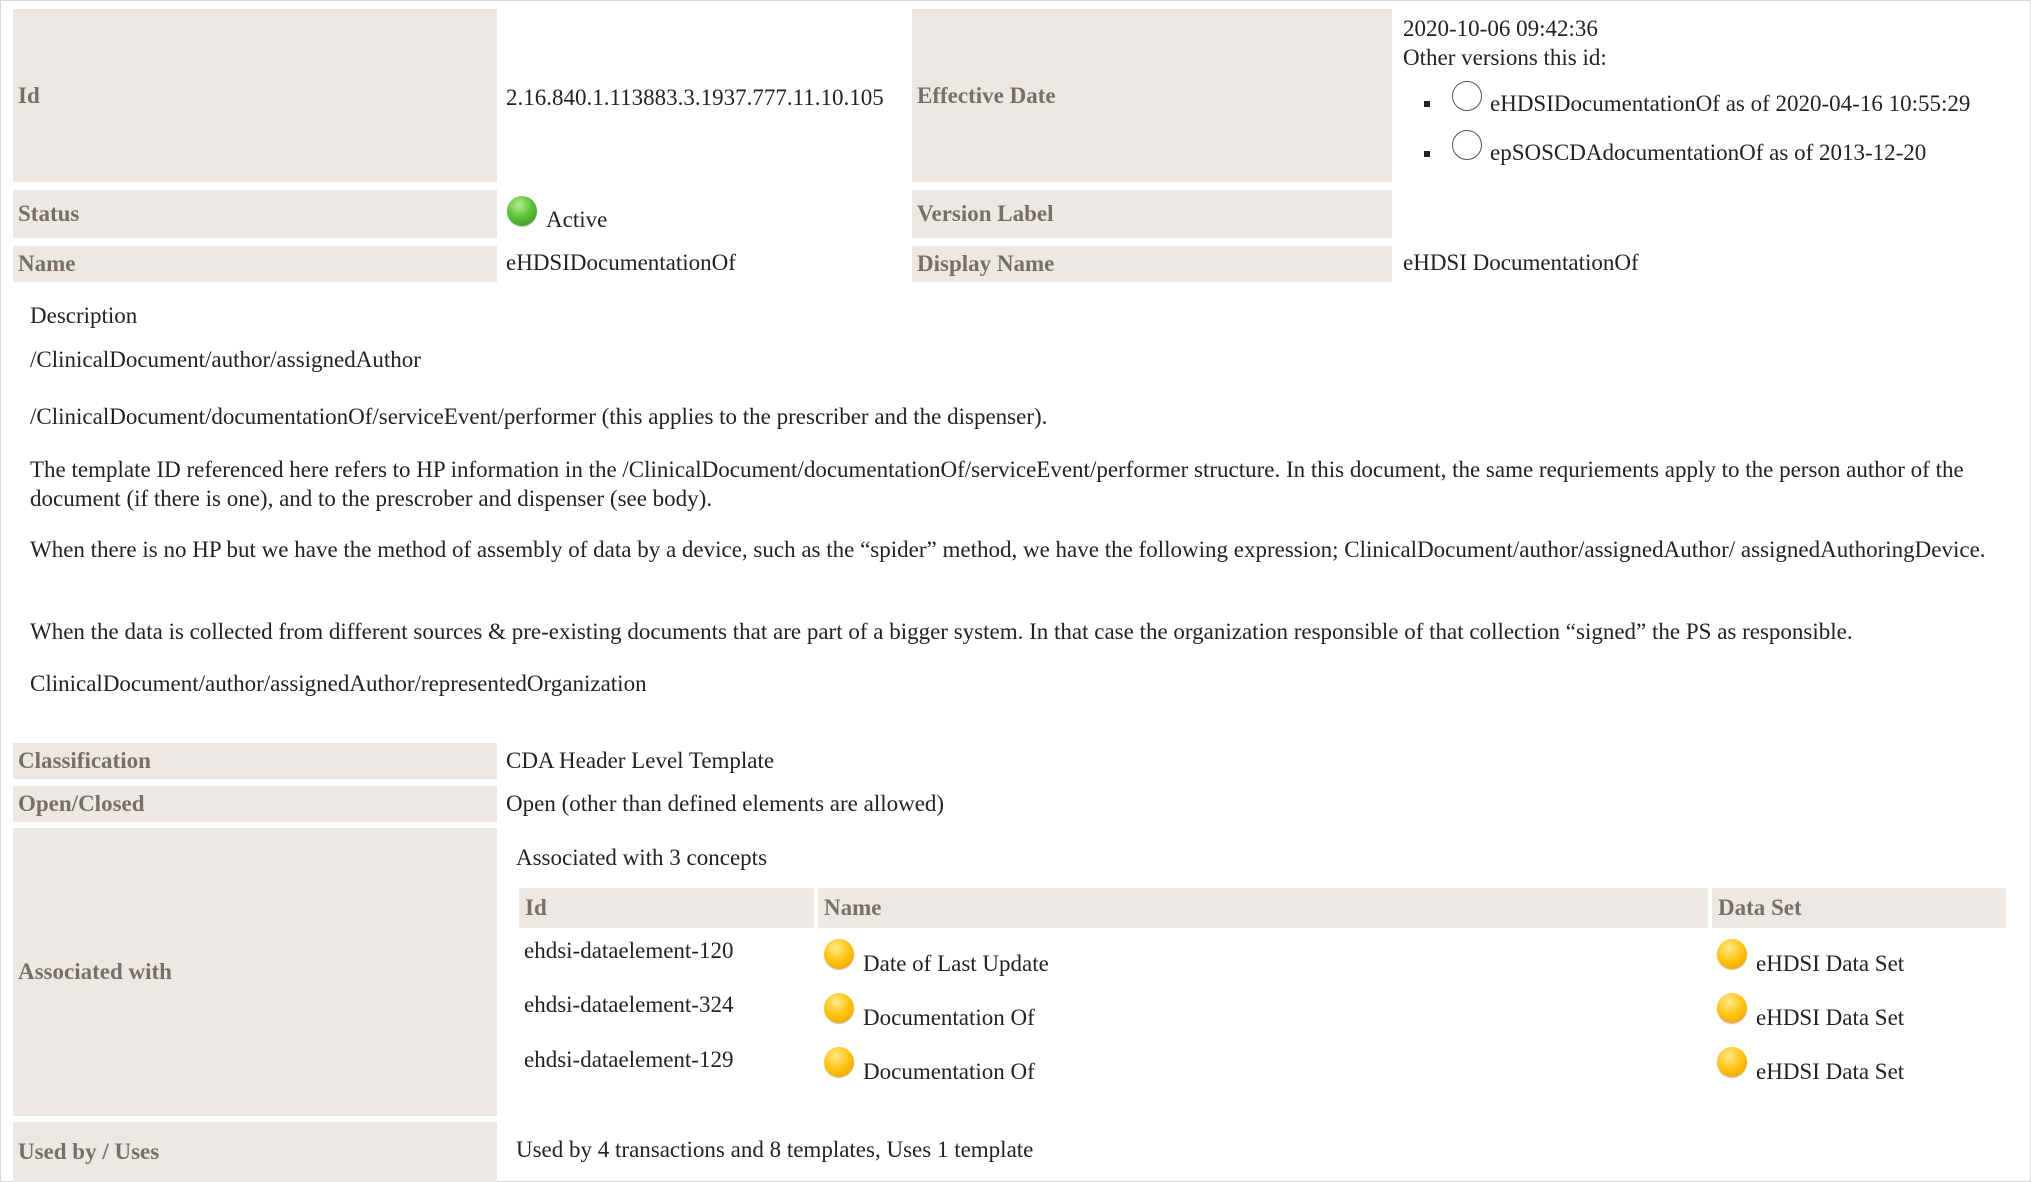  What do you see at coordinates (522, 211) in the screenshot?
I see `status-active-icon` at bounding box center [522, 211].